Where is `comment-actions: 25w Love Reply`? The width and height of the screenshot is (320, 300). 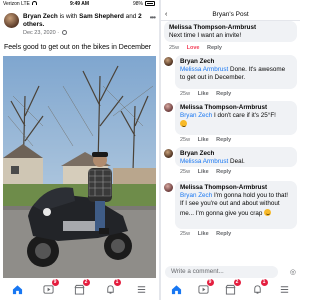 comment-actions: 25w Love Reply is located at coordinates (198, 48).